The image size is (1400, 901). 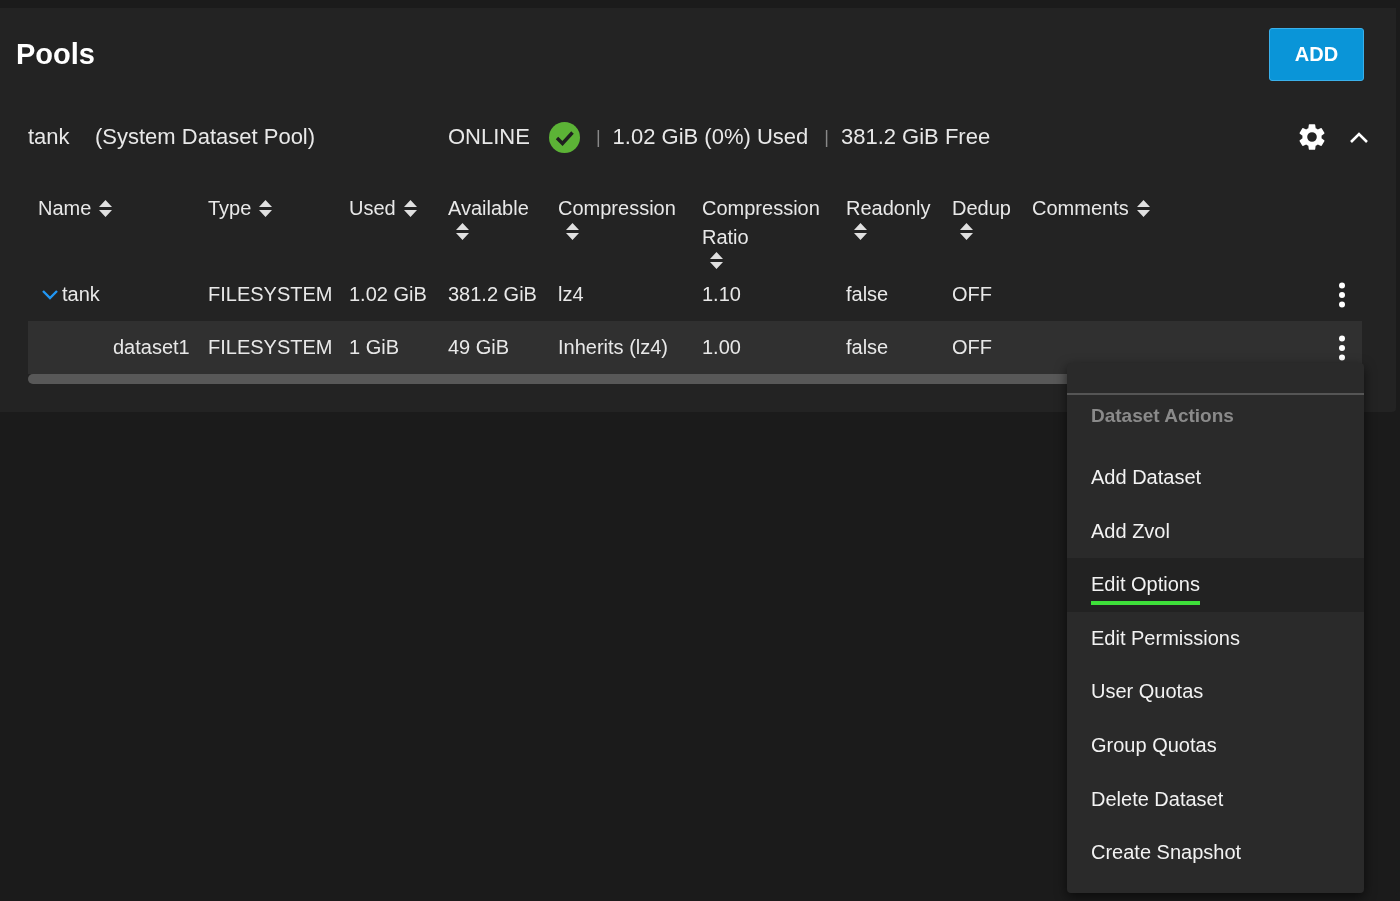 I want to click on table-cell: 1.00, so click(x=721, y=347).